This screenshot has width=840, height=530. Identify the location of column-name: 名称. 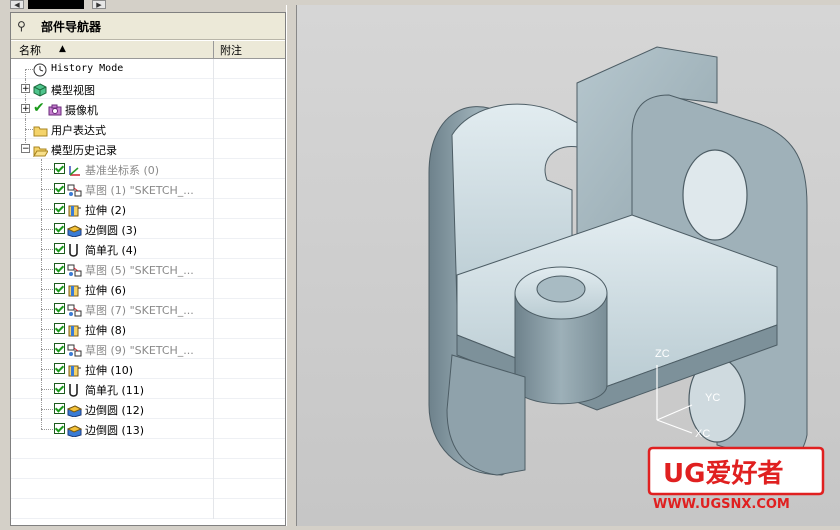
(30, 50).